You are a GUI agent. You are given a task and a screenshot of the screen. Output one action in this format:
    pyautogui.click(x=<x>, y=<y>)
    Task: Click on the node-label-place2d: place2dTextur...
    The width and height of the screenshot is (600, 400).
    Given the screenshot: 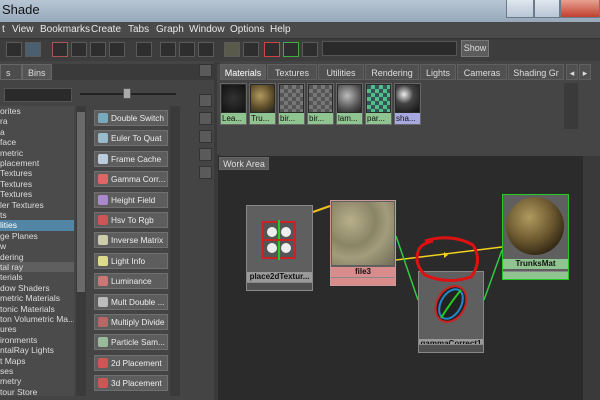 What is the action you would take?
    pyautogui.click(x=279, y=277)
    